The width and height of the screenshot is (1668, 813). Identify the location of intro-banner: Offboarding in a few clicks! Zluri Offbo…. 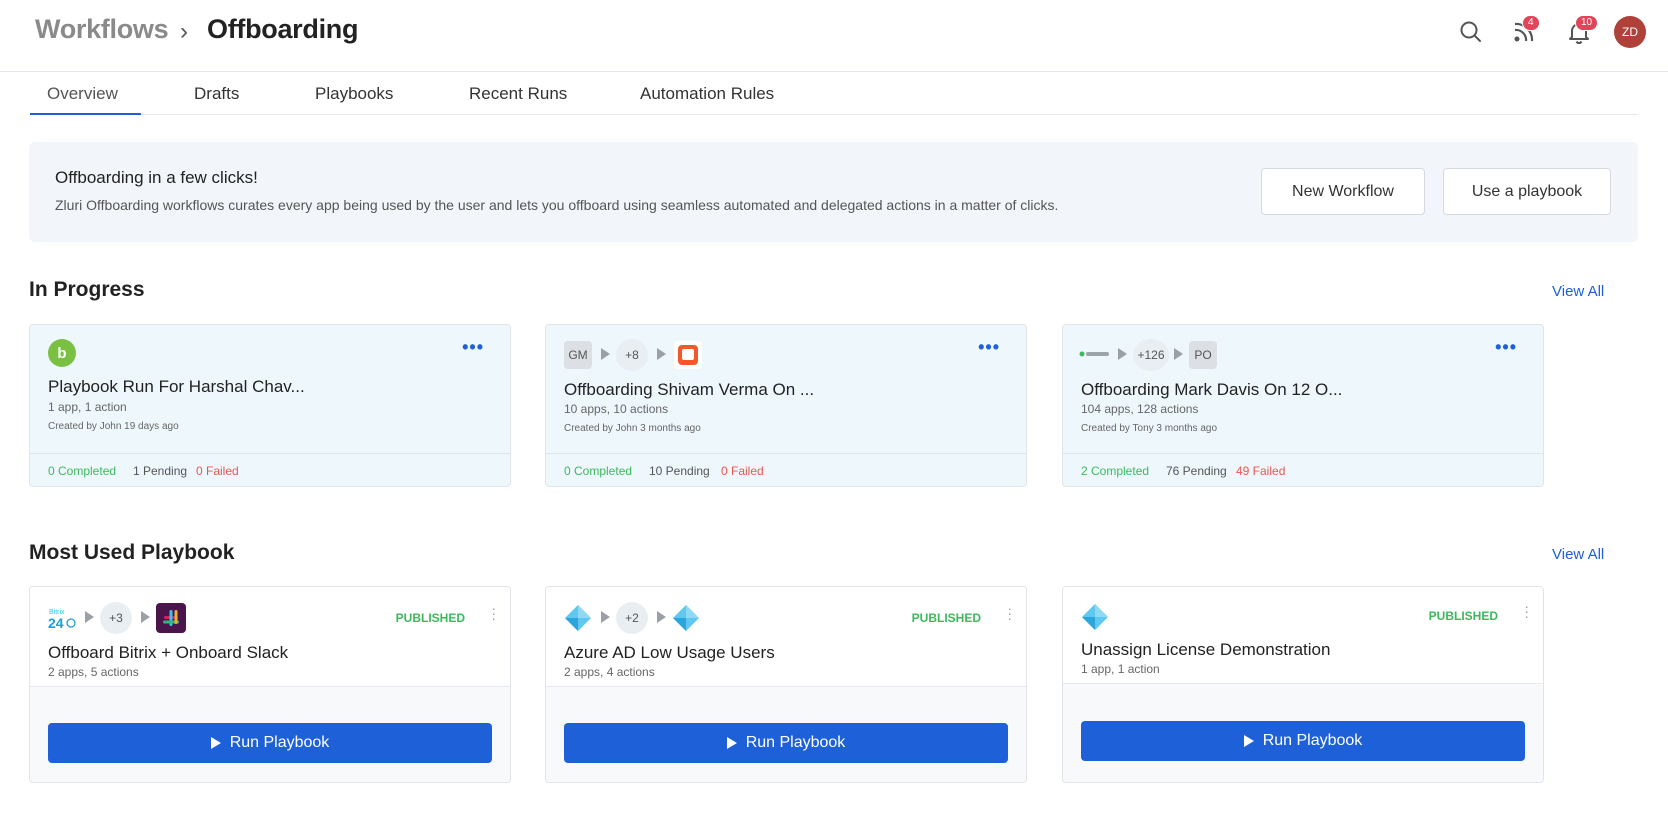
(833, 192).